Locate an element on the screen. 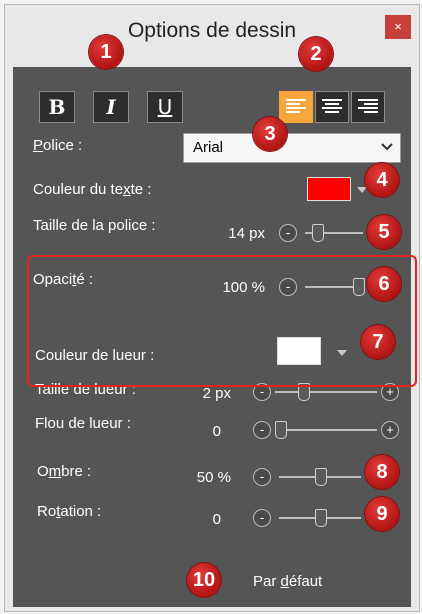 This screenshot has width=422, height=614. default-label-key: d is located at coordinates (284, 581).